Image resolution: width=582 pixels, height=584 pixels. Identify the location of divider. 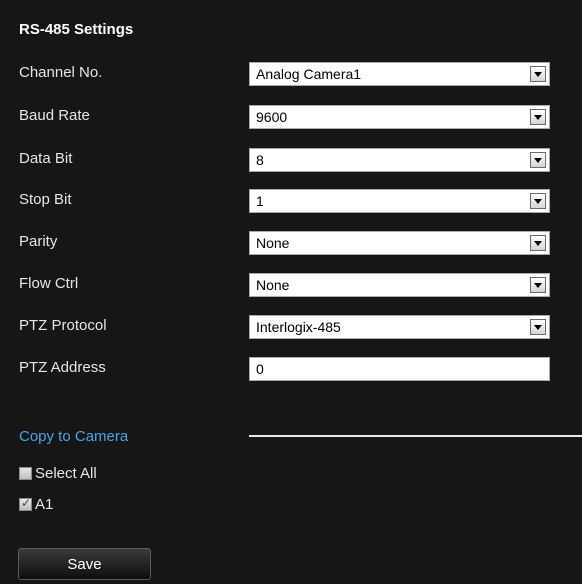
(415, 436).